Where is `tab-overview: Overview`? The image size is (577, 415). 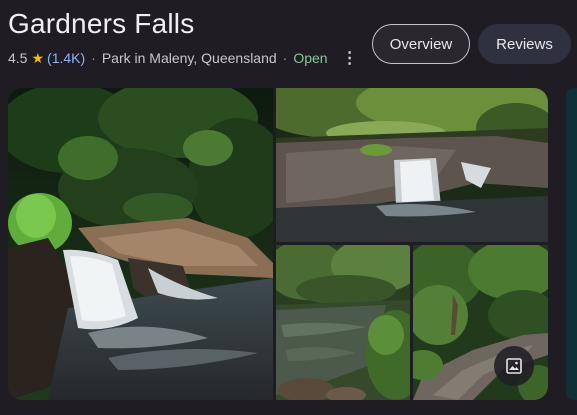 tab-overview: Overview is located at coordinates (421, 44).